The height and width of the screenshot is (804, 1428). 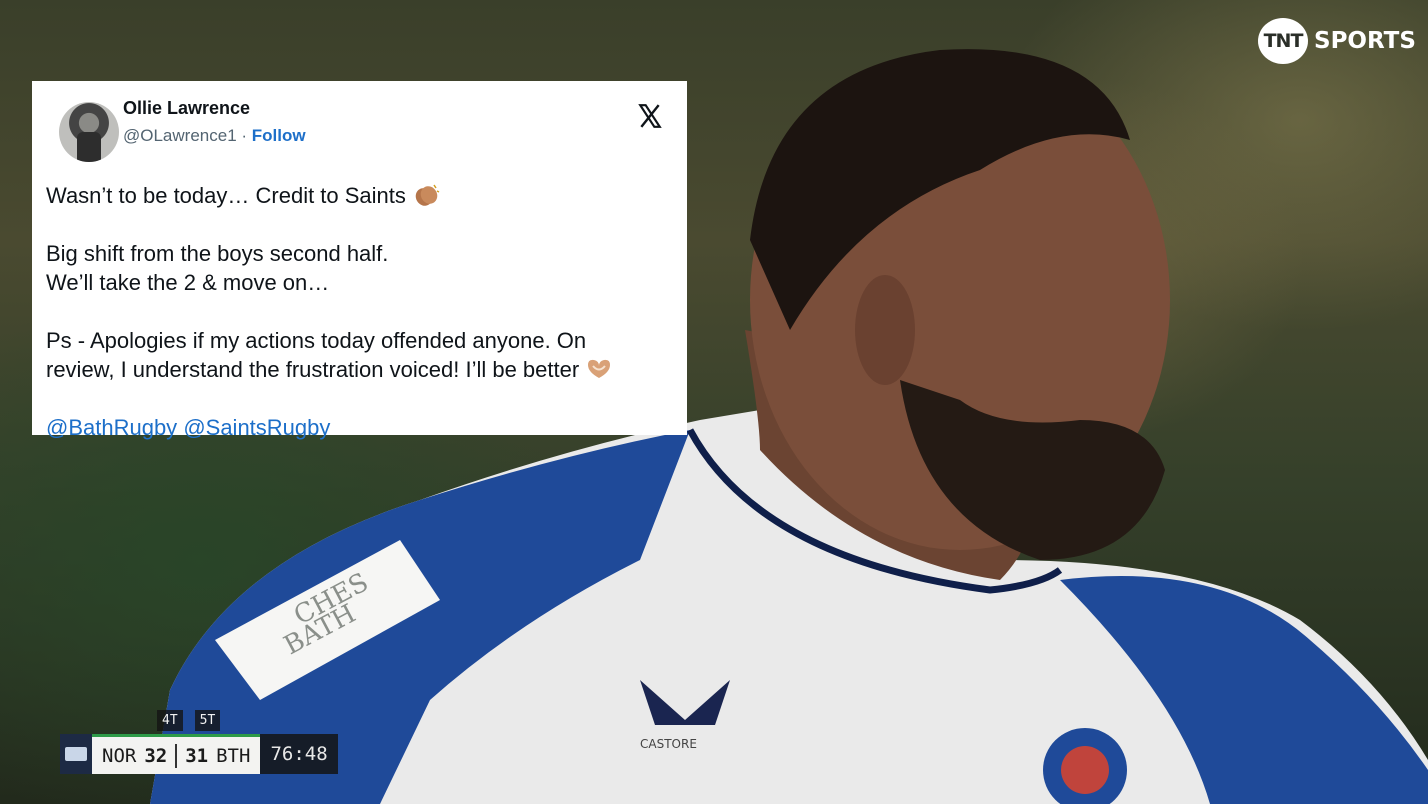 I want to click on competition-icon, so click(x=76, y=754).